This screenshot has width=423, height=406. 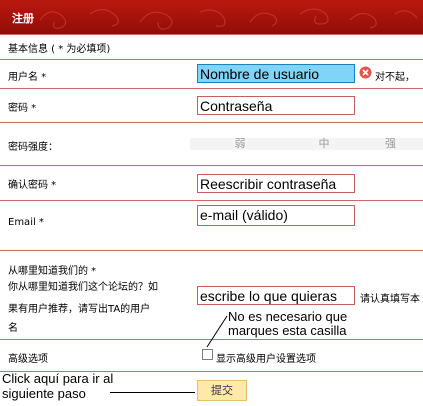 I want to click on strength-label: 密码强度：, so click(x=33, y=147).